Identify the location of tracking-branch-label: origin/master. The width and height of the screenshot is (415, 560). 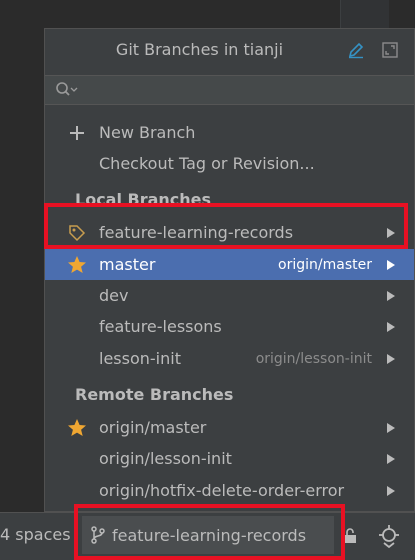
(325, 264).